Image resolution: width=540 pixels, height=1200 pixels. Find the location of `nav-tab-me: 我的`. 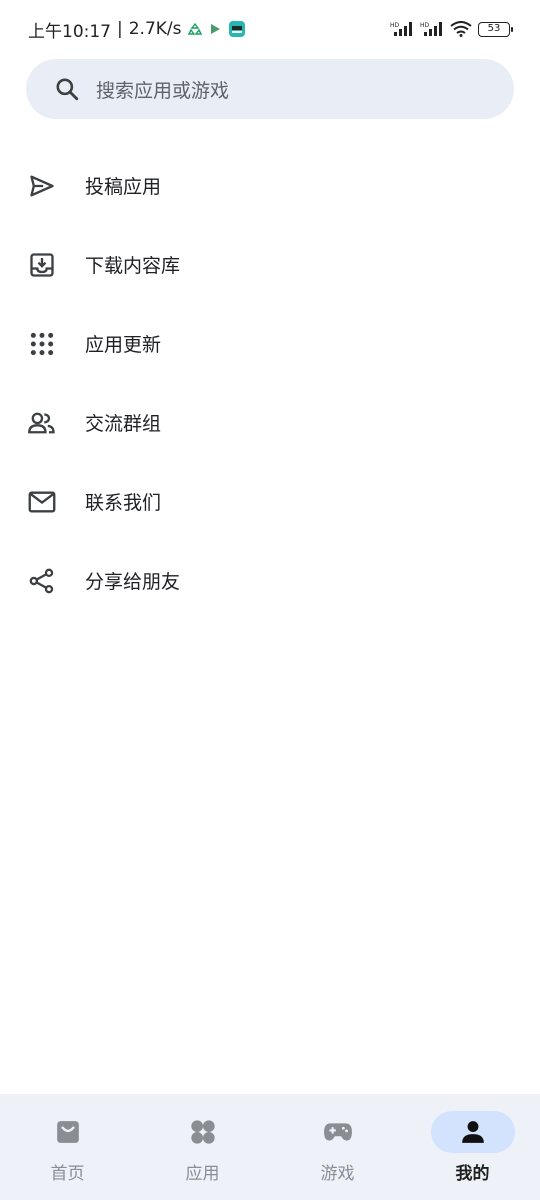

nav-tab-me: 我的 is located at coordinates (472, 1139).